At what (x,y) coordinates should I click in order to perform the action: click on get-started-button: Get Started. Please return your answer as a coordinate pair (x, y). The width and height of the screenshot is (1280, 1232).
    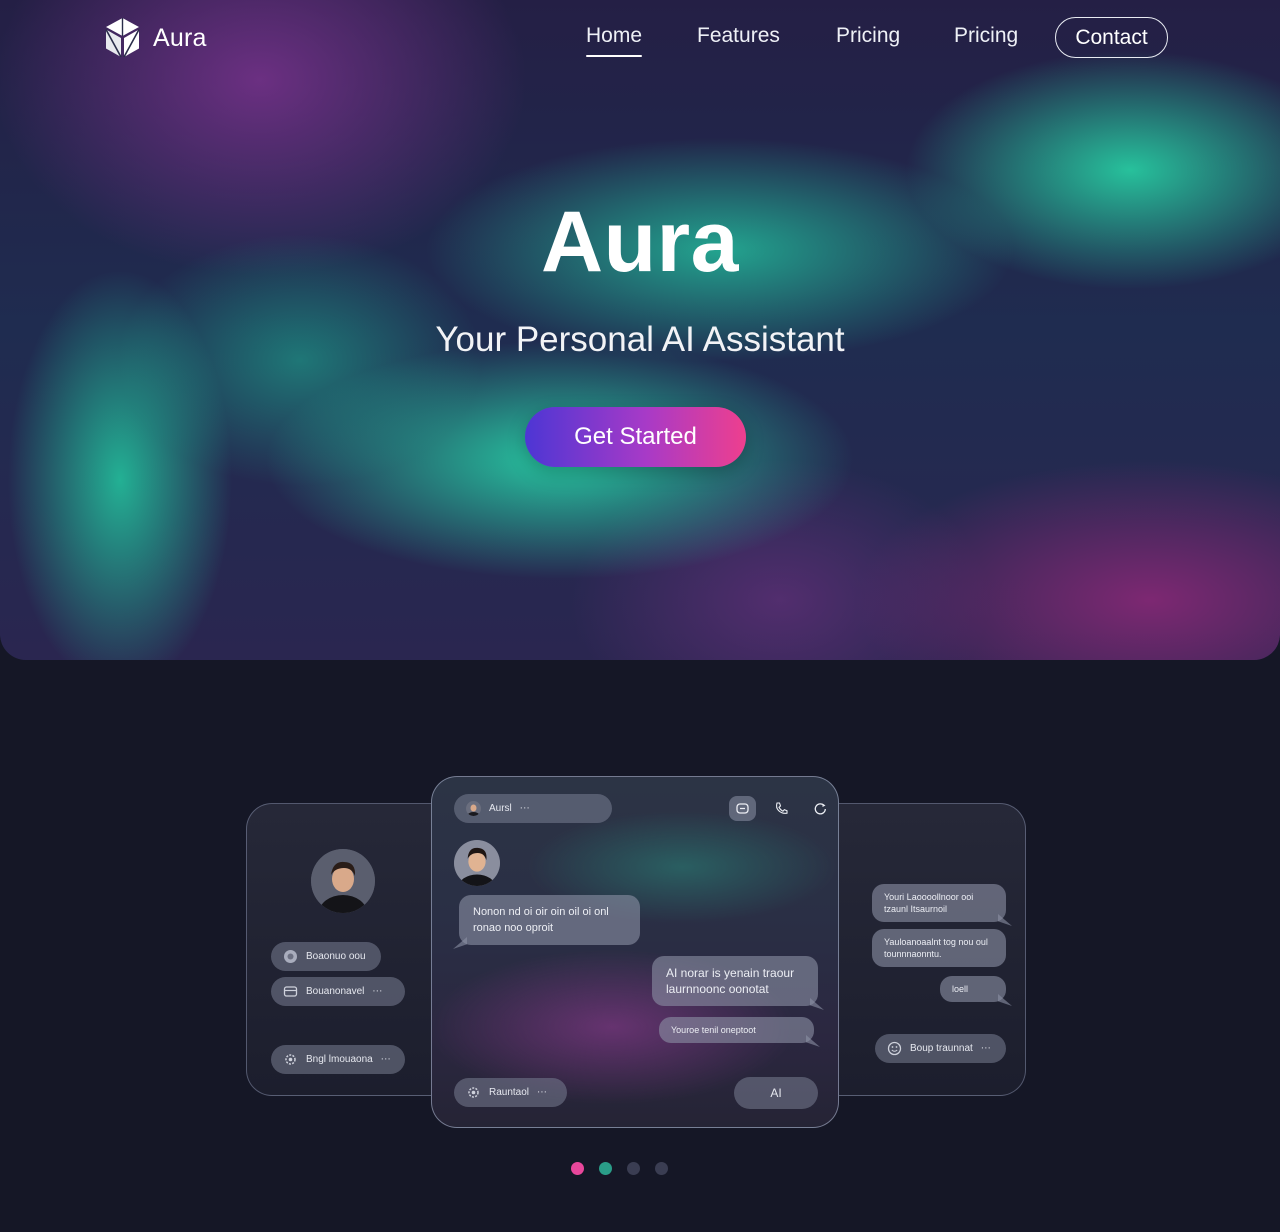
    Looking at the image, I should click on (635, 437).